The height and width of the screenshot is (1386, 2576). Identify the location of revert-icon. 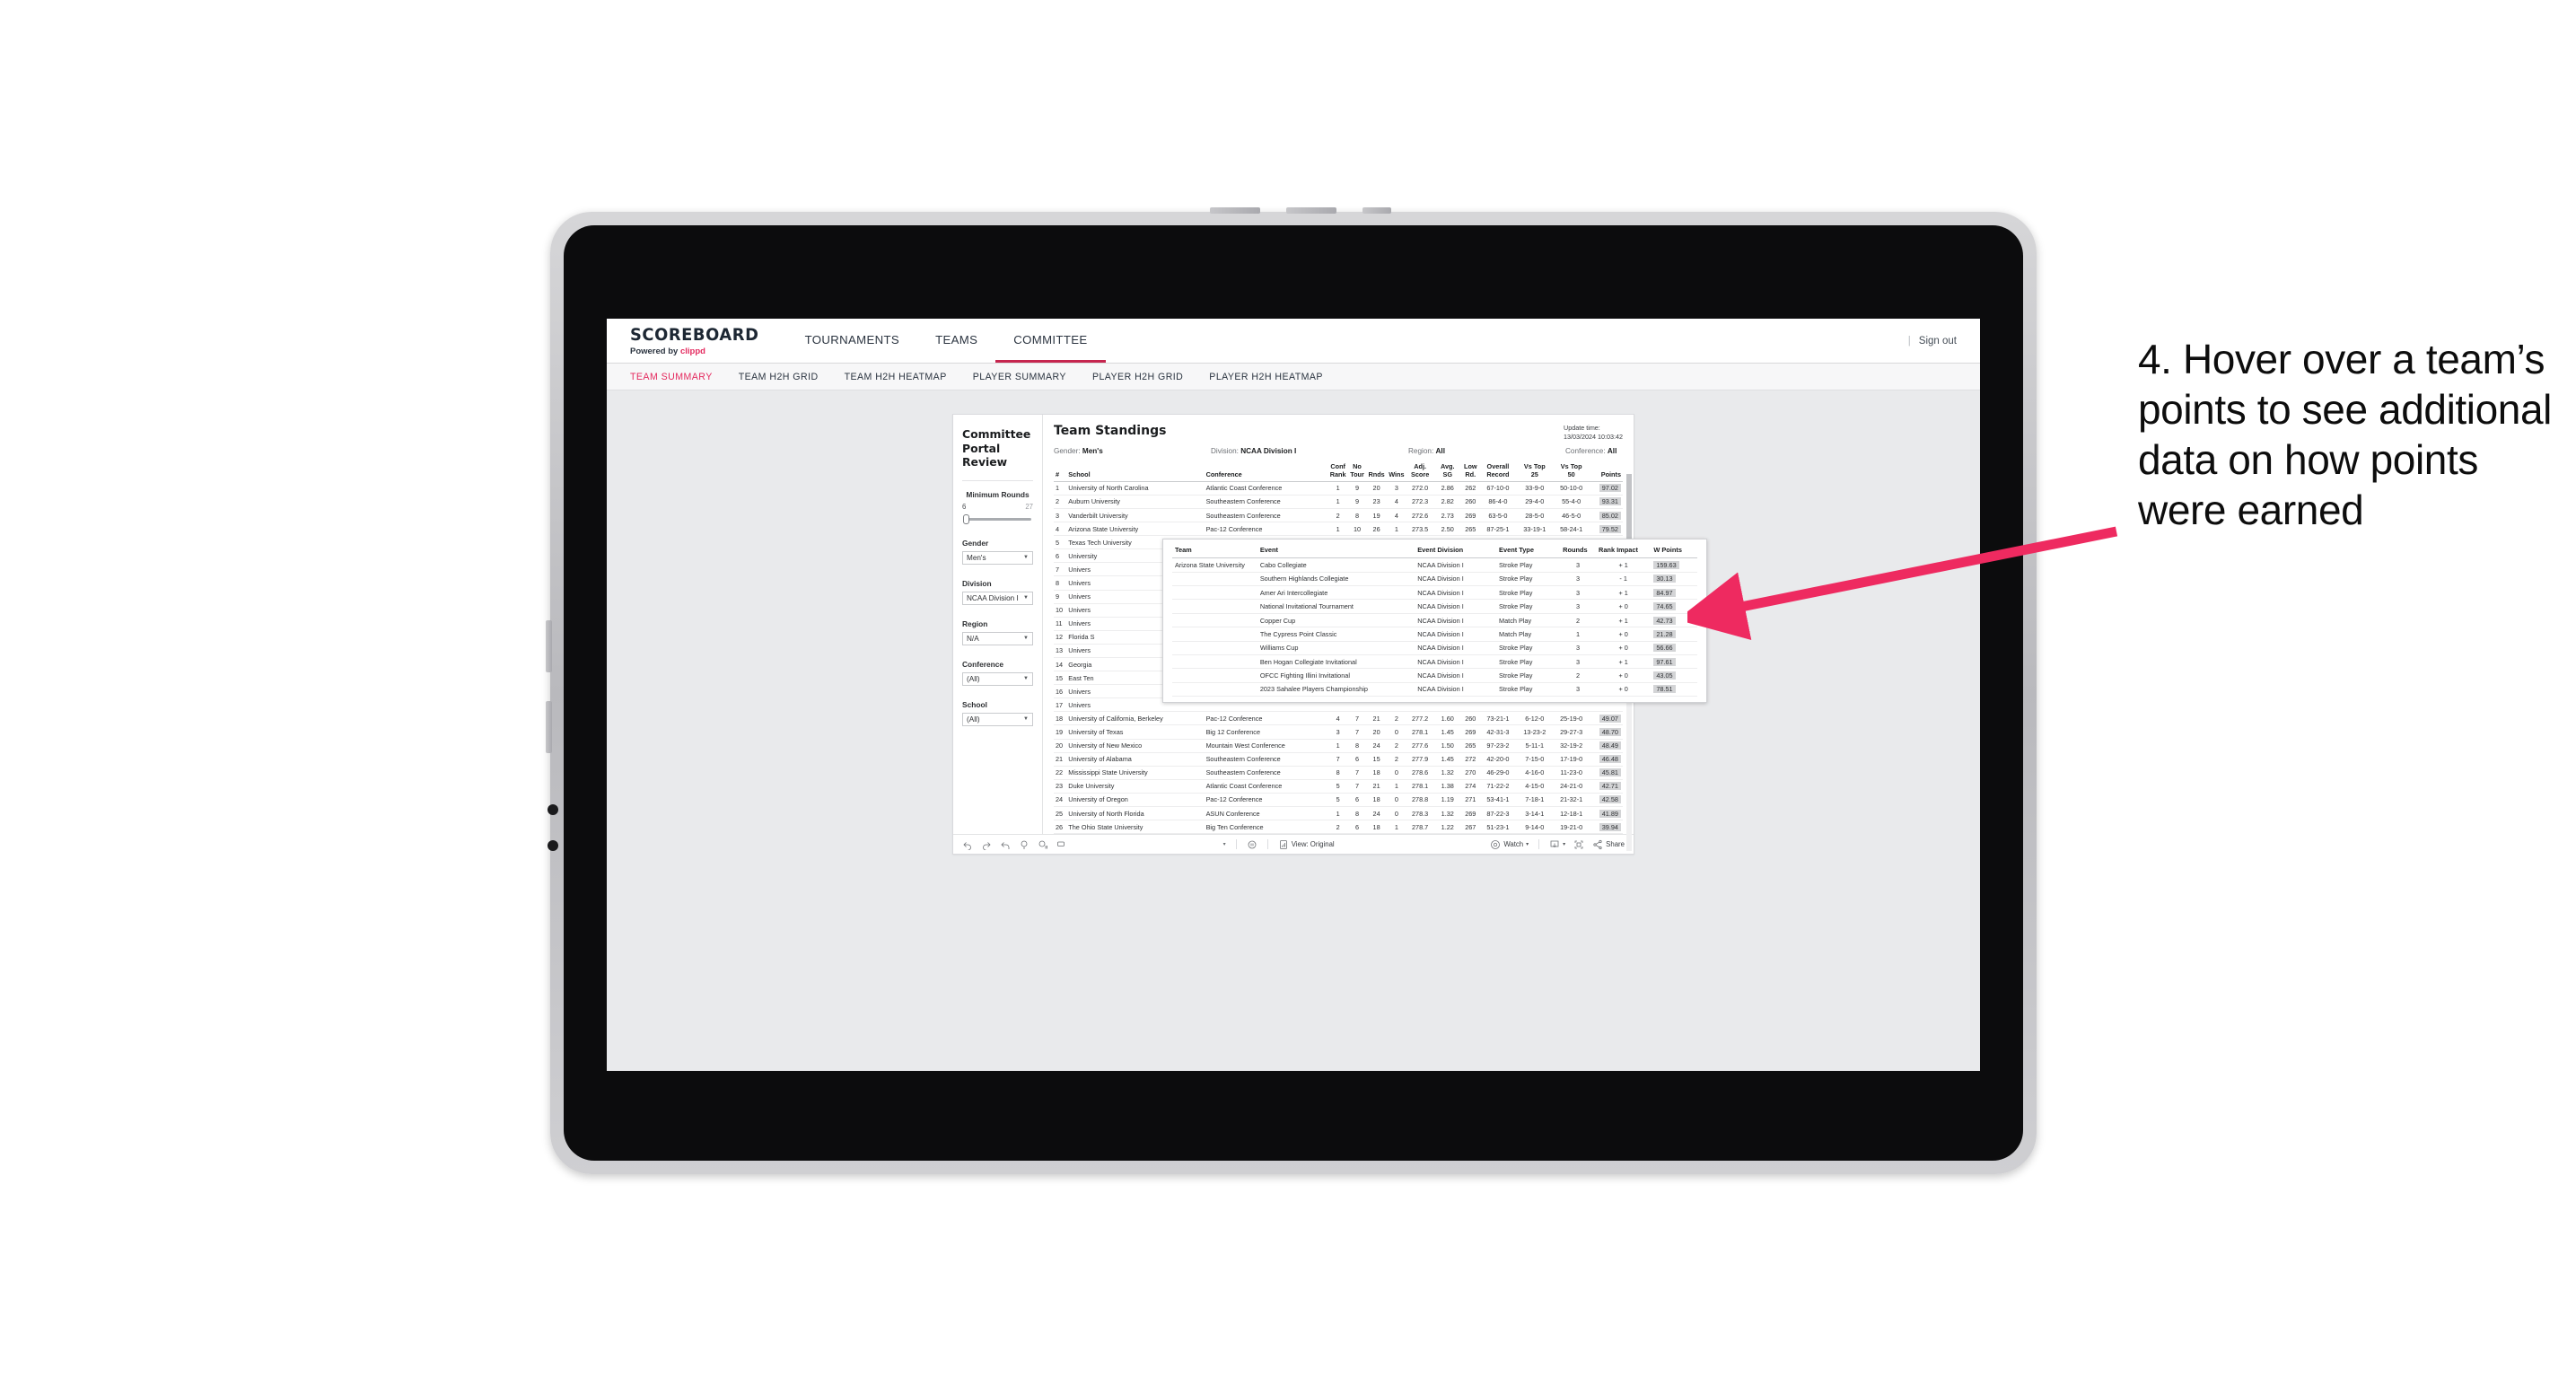
(1005, 844).